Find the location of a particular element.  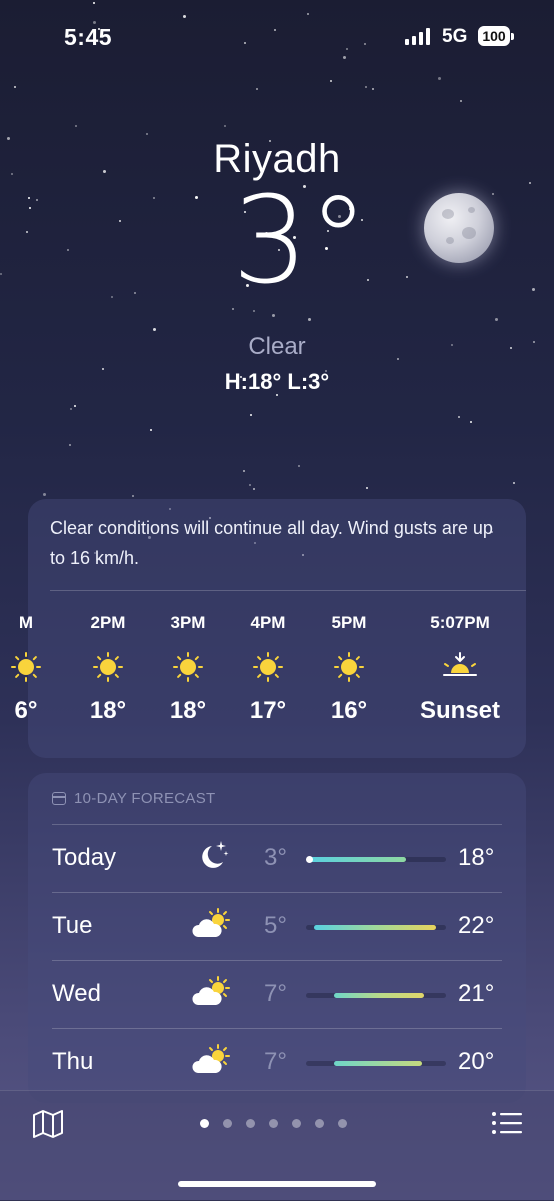

hour-label: 5PM is located at coordinates (349, 622).